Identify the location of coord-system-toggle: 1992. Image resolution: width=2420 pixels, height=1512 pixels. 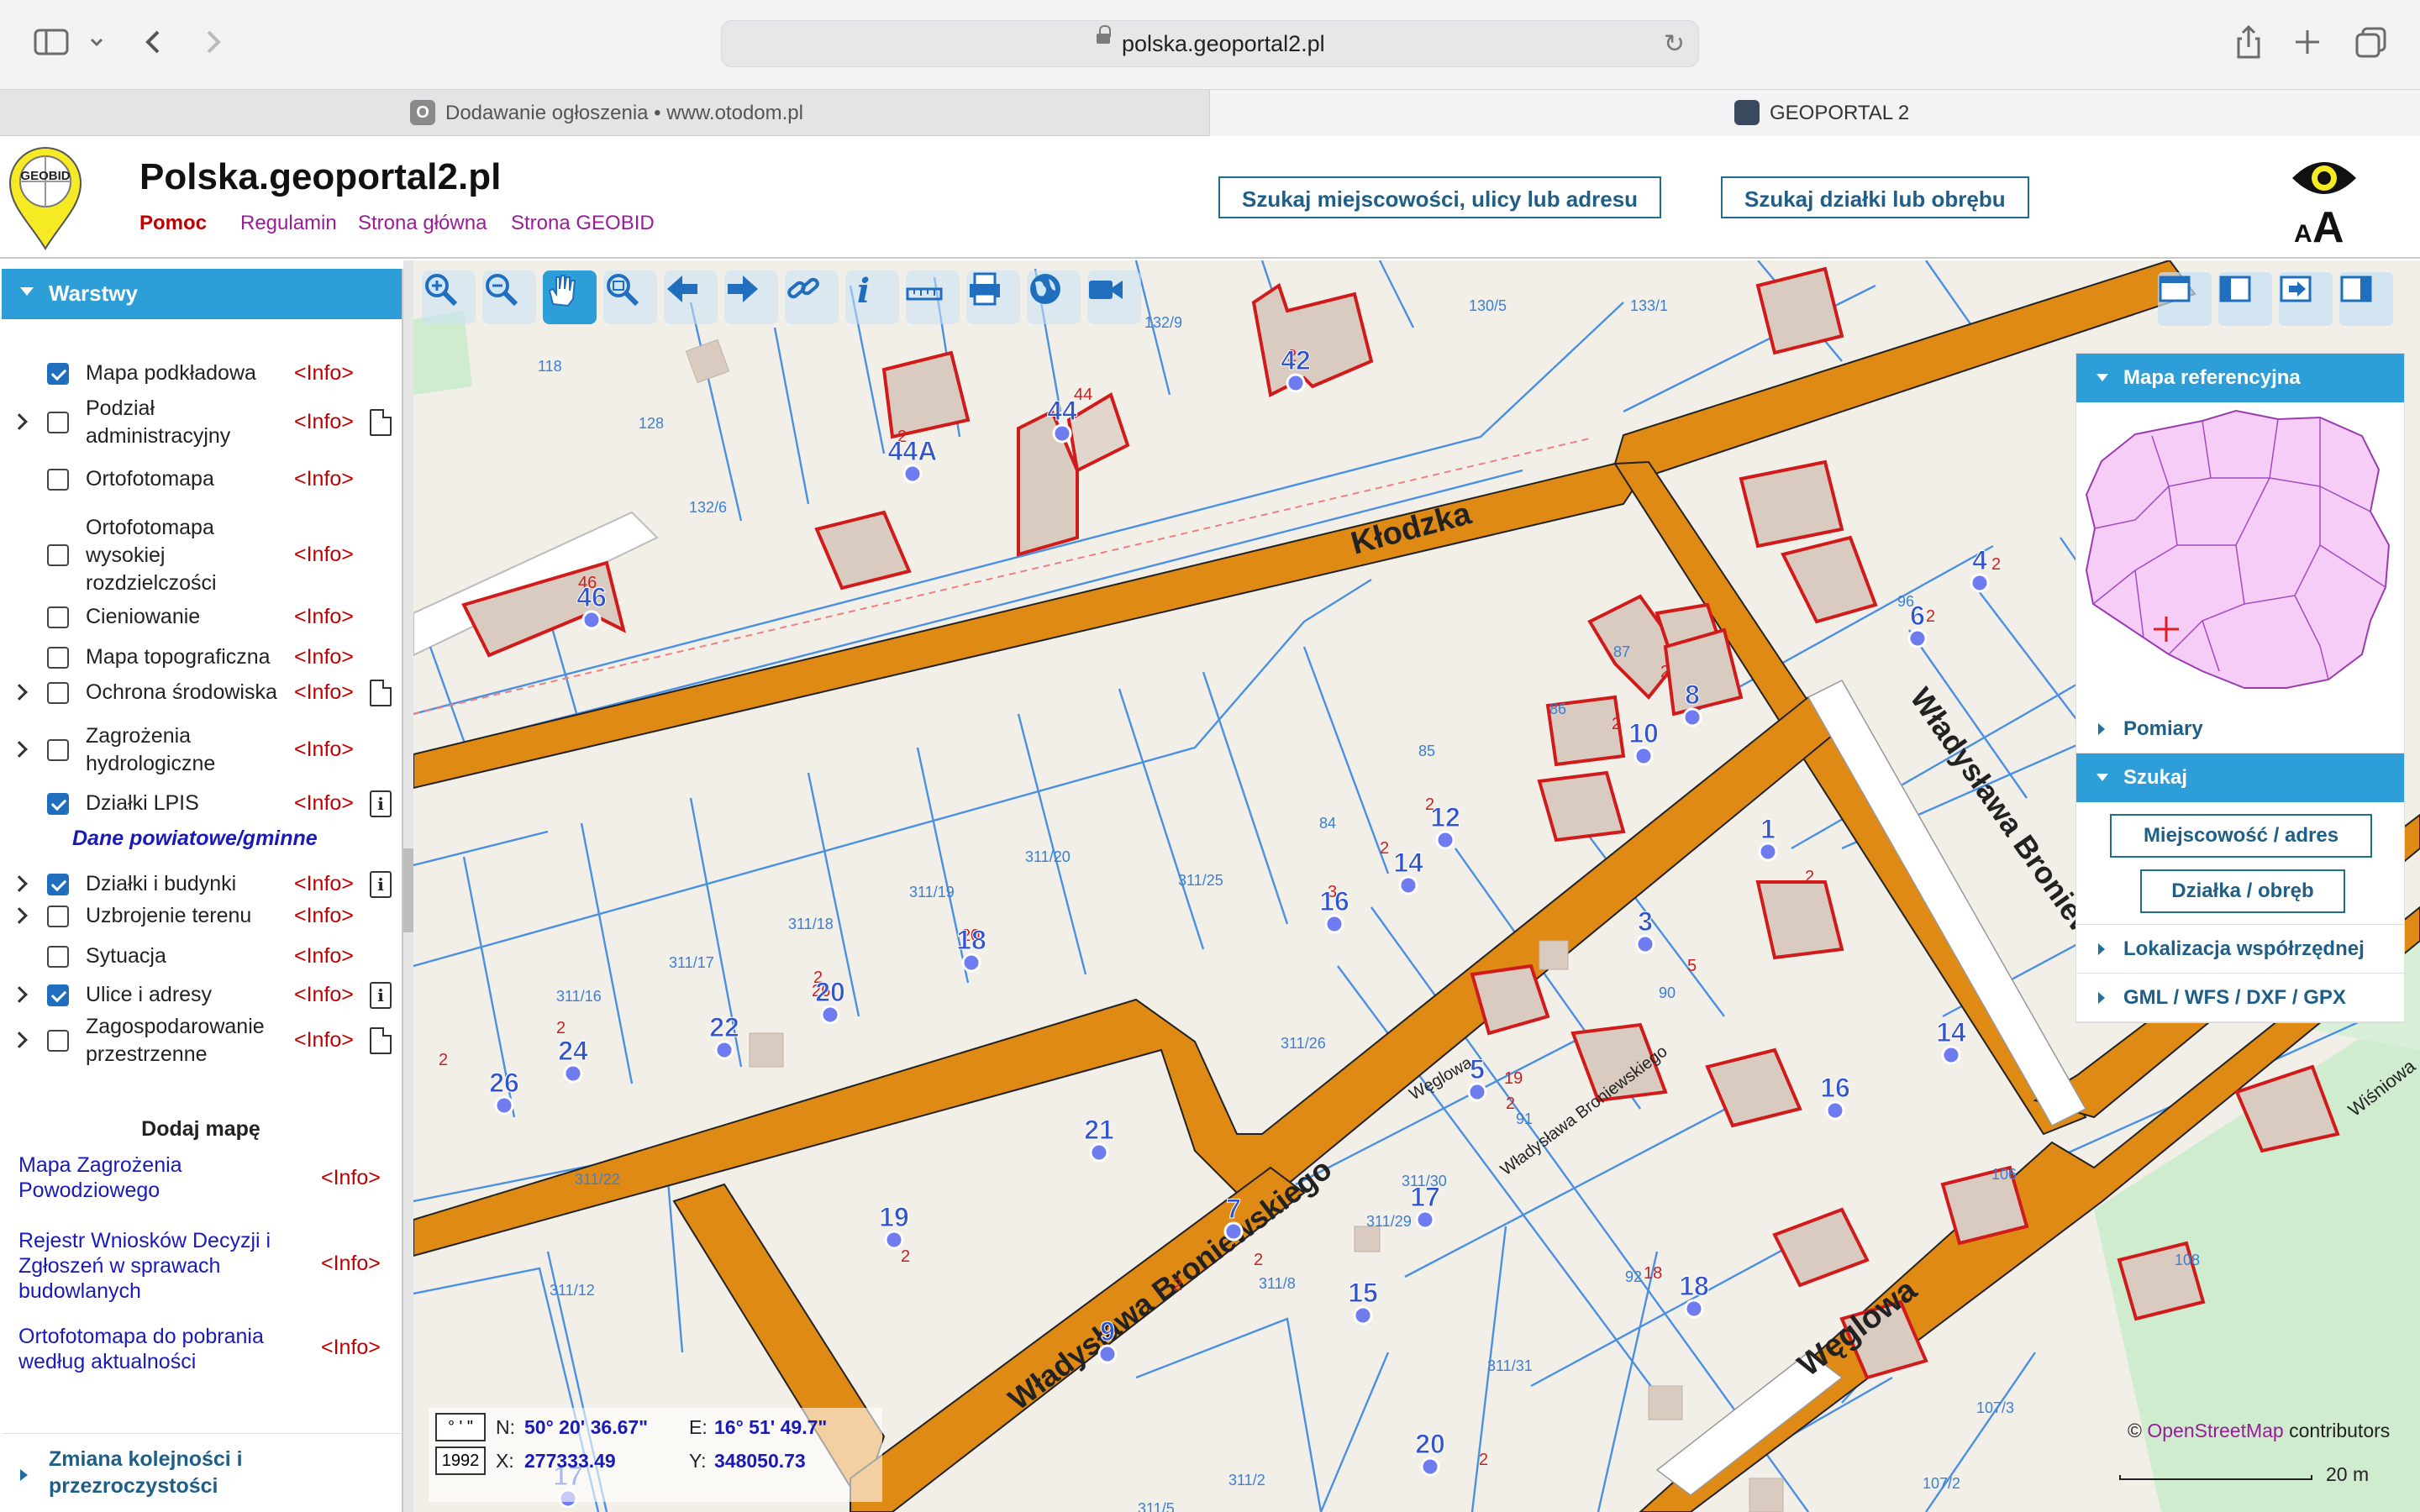
(461, 1460).